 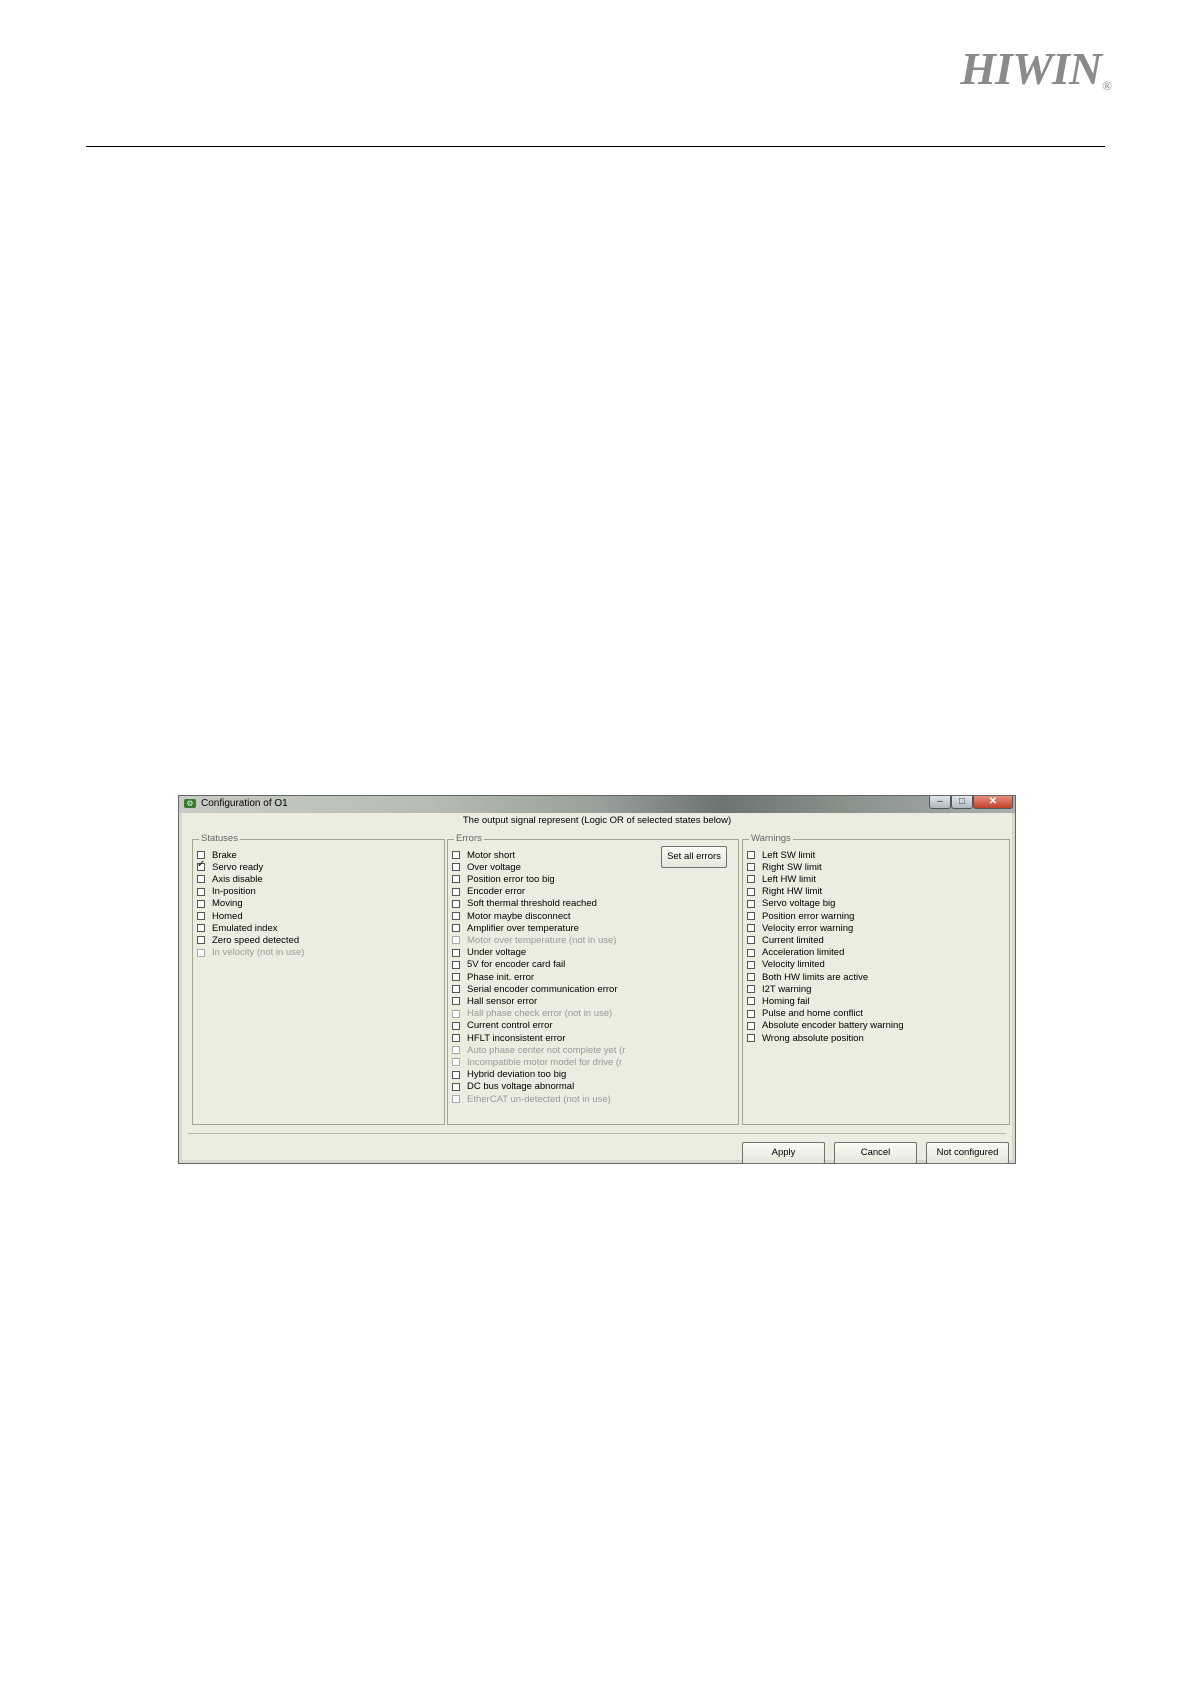 What do you see at coordinates (781, 879) in the screenshot?
I see `checkbox-item: Left HW limit` at bounding box center [781, 879].